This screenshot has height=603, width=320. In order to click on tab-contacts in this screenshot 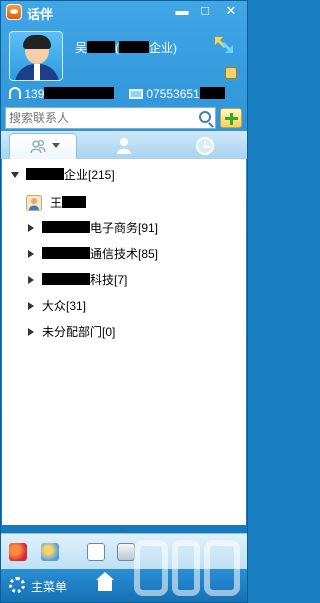, I will do `click(43, 146)`.